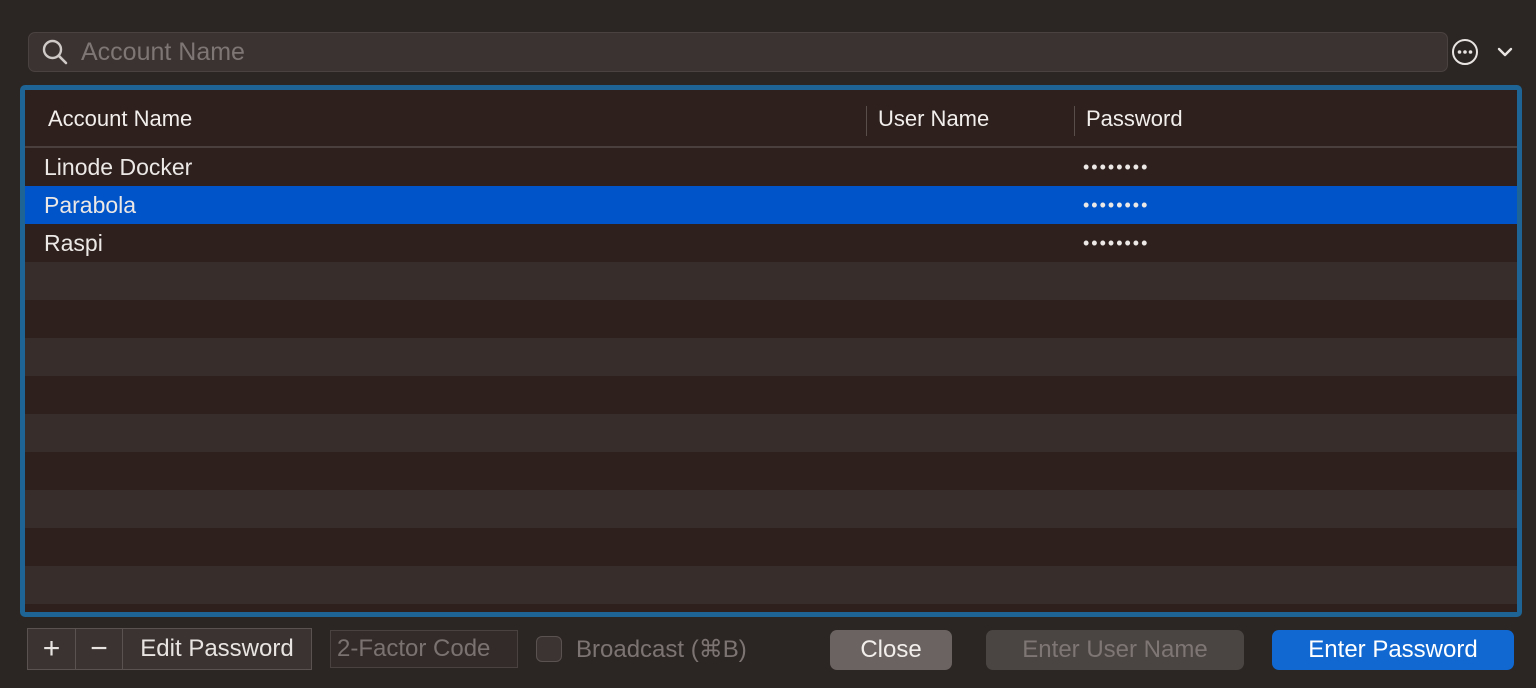  Describe the element at coordinates (661, 649) in the screenshot. I see `broadcast-label: Broadcast (⌘B)` at that location.